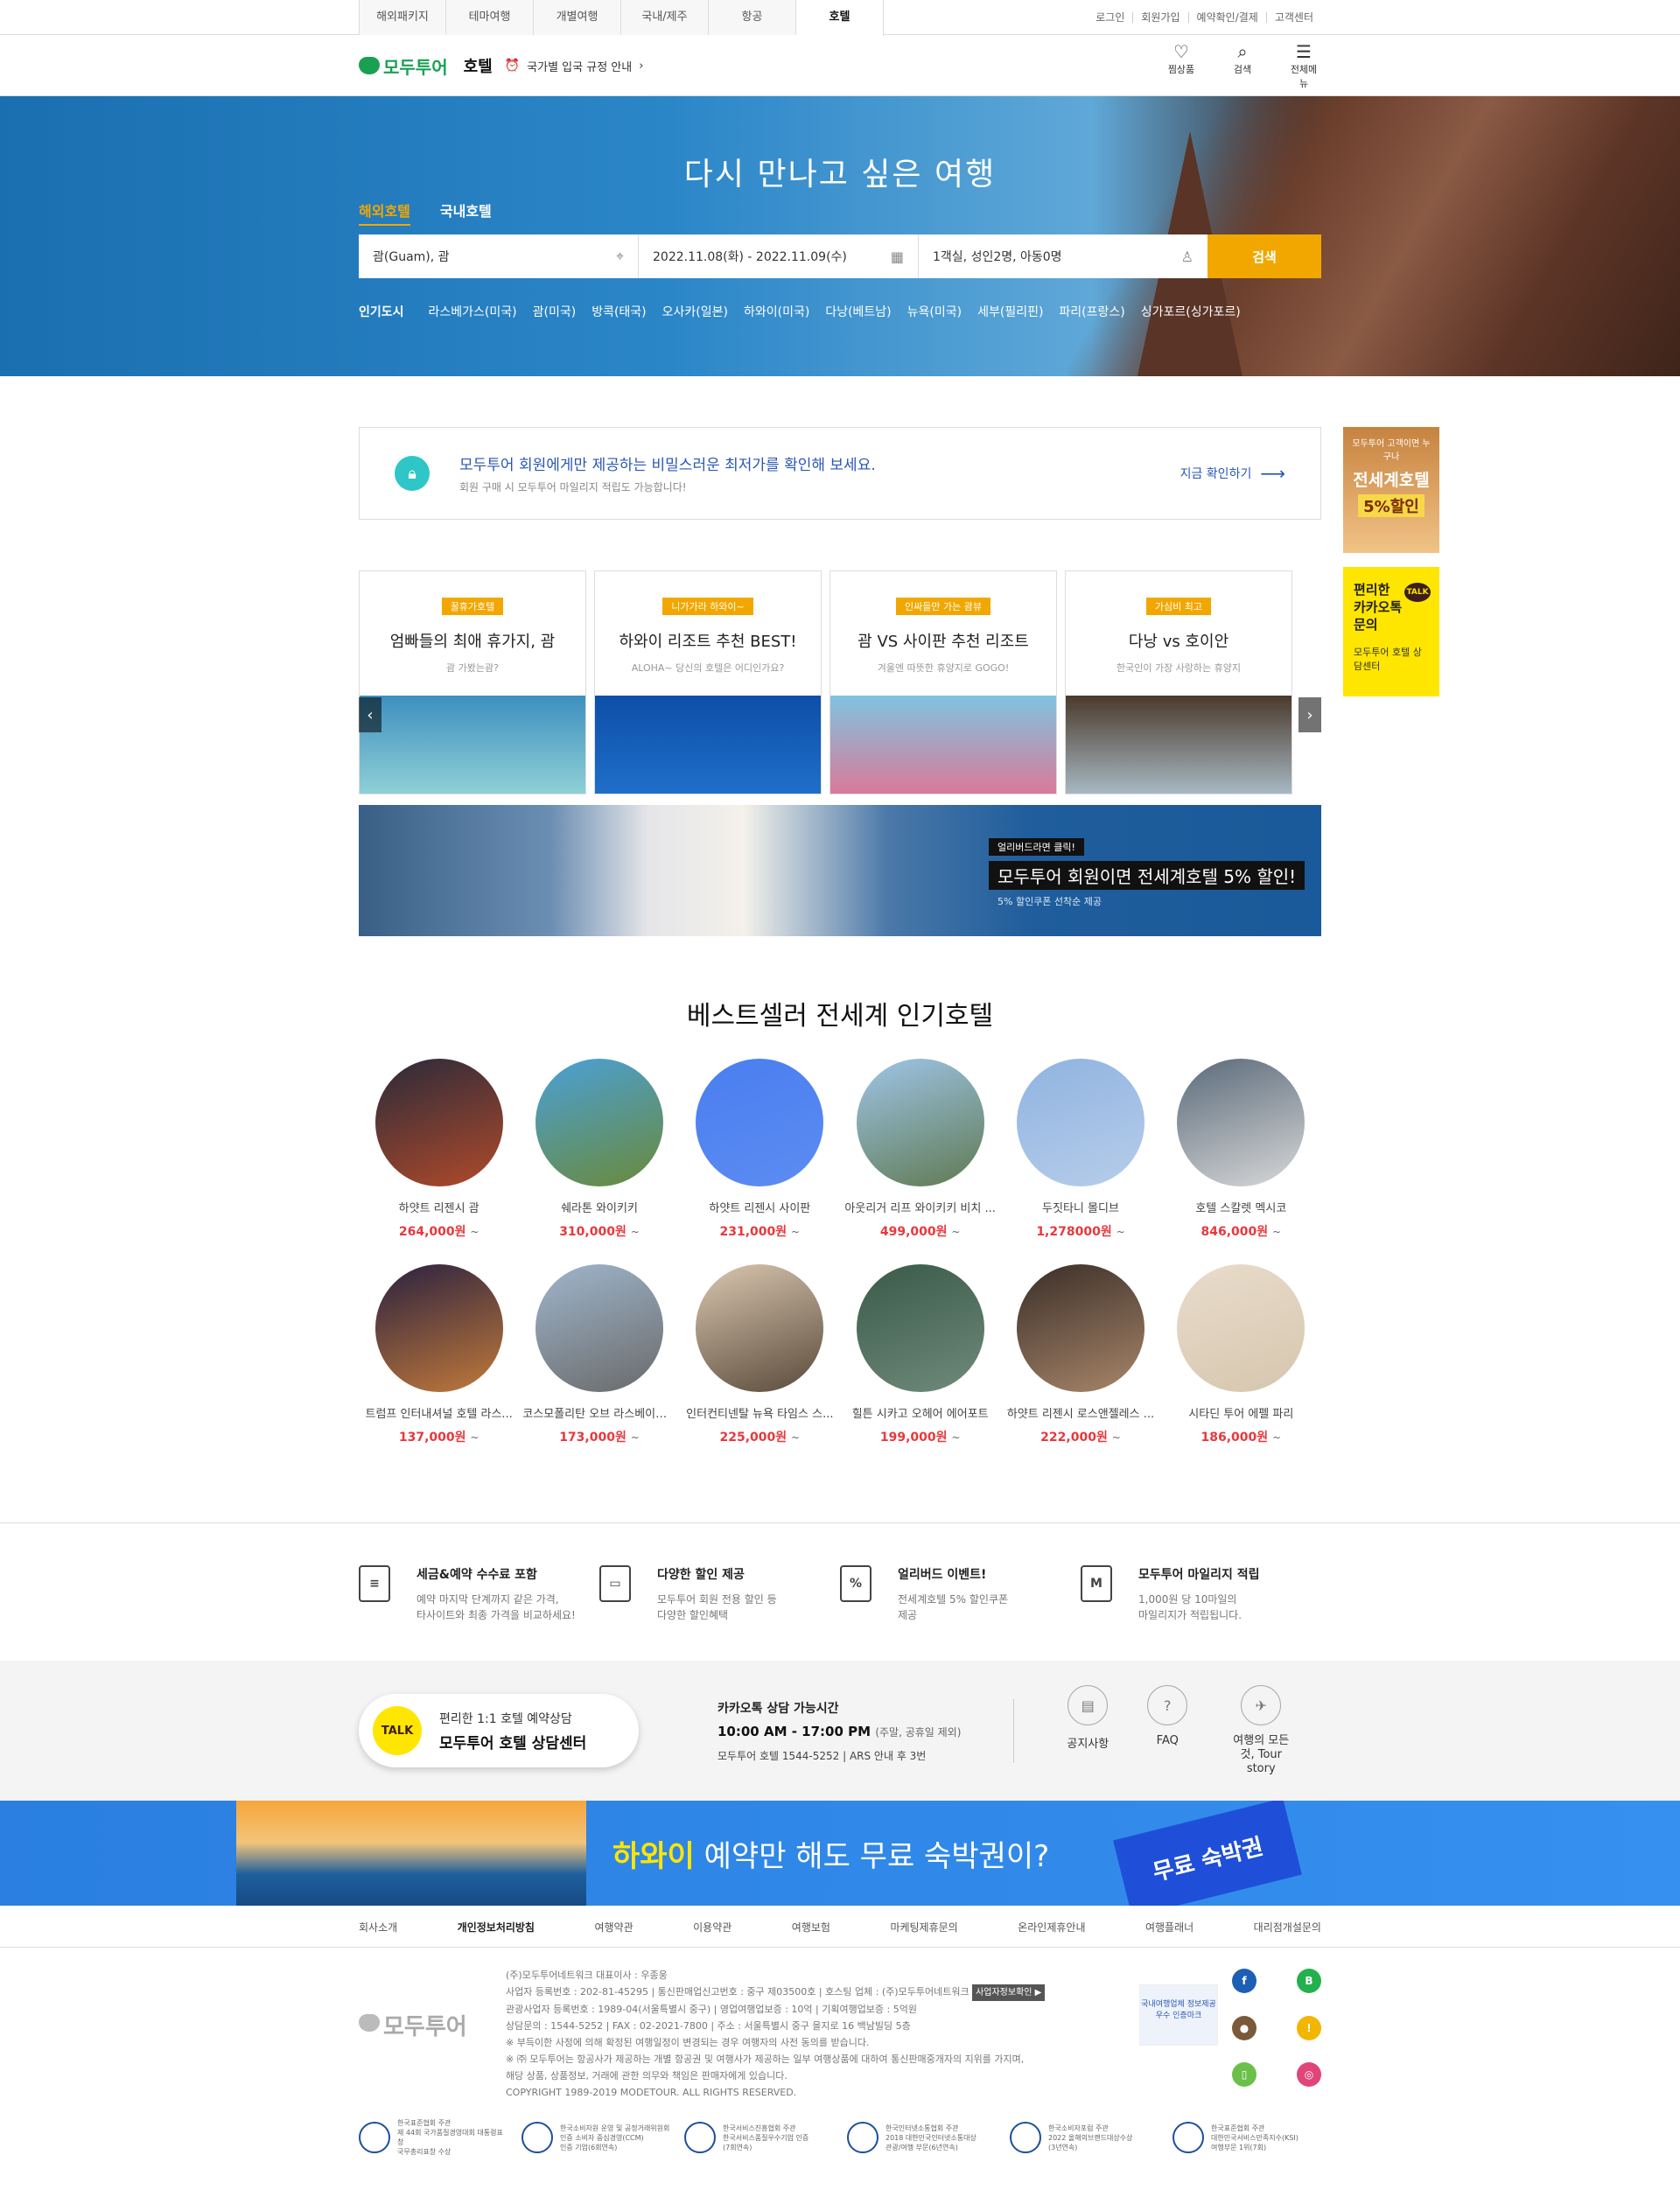  Describe the element at coordinates (1287, 1927) in the screenshot. I see `footer-link: 대리점개설문의` at that location.